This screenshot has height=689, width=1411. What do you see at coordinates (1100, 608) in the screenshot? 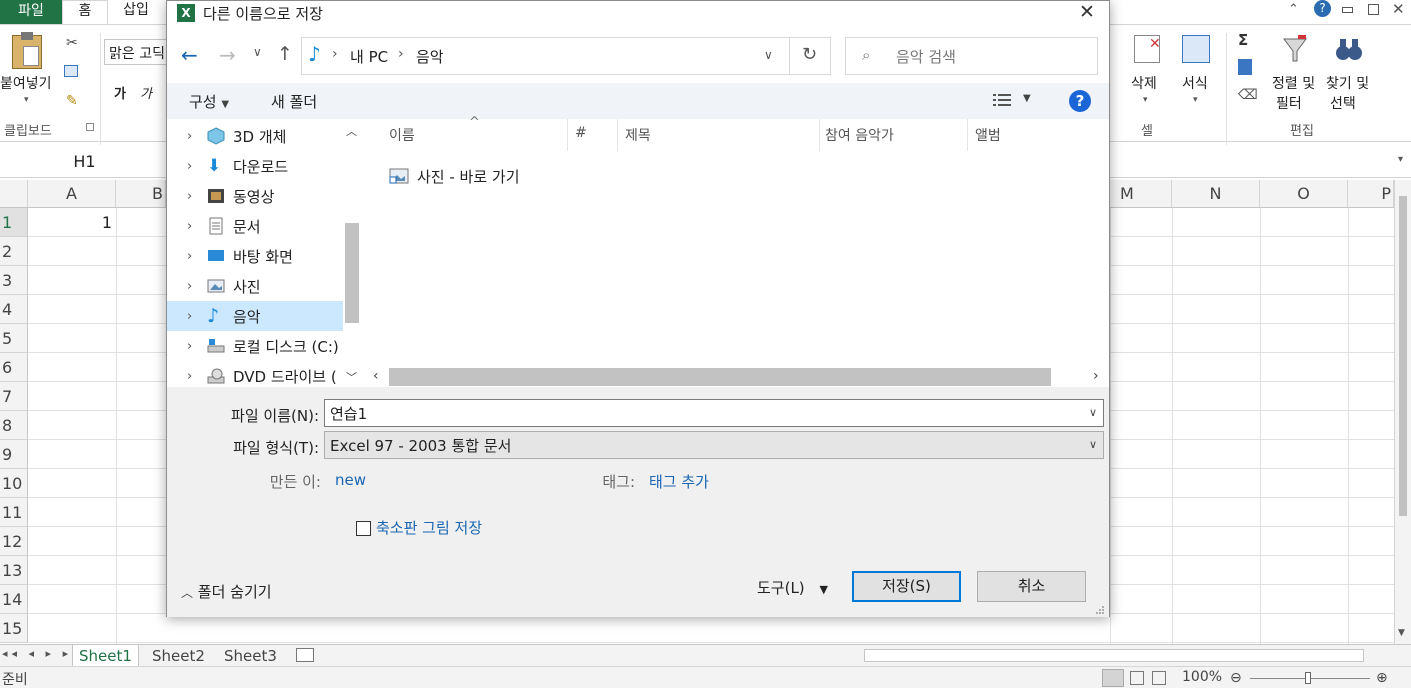
I see `resize-grip-icon` at bounding box center [1100, 608].